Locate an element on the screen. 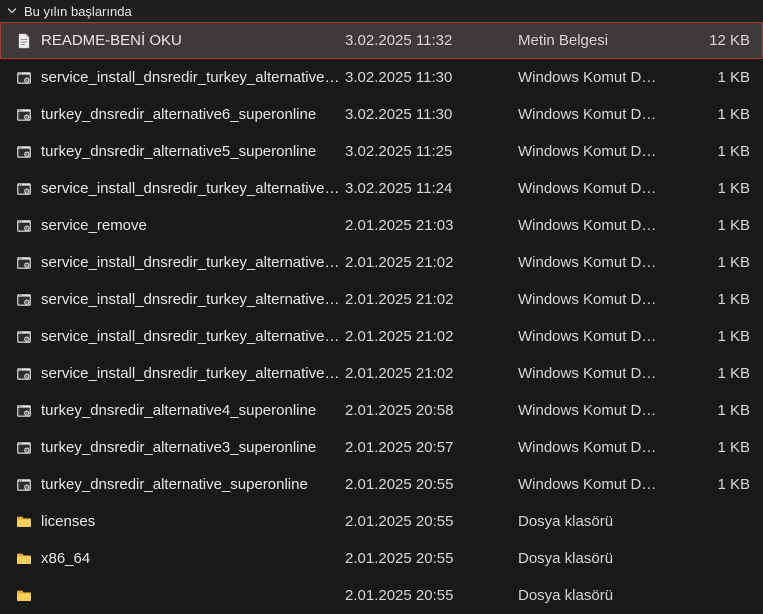  table-row: 2.01.2025 20:55 Dosya klasörü is located at coordinates (381, 595).